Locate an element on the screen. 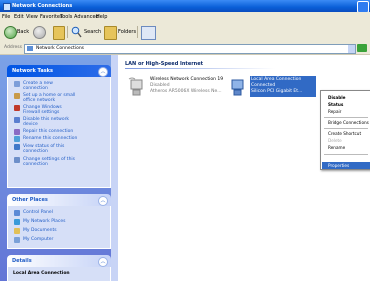 The width and height of the screenshot is (370, 281). network-folder-icon is located at coordinates (30, 48).